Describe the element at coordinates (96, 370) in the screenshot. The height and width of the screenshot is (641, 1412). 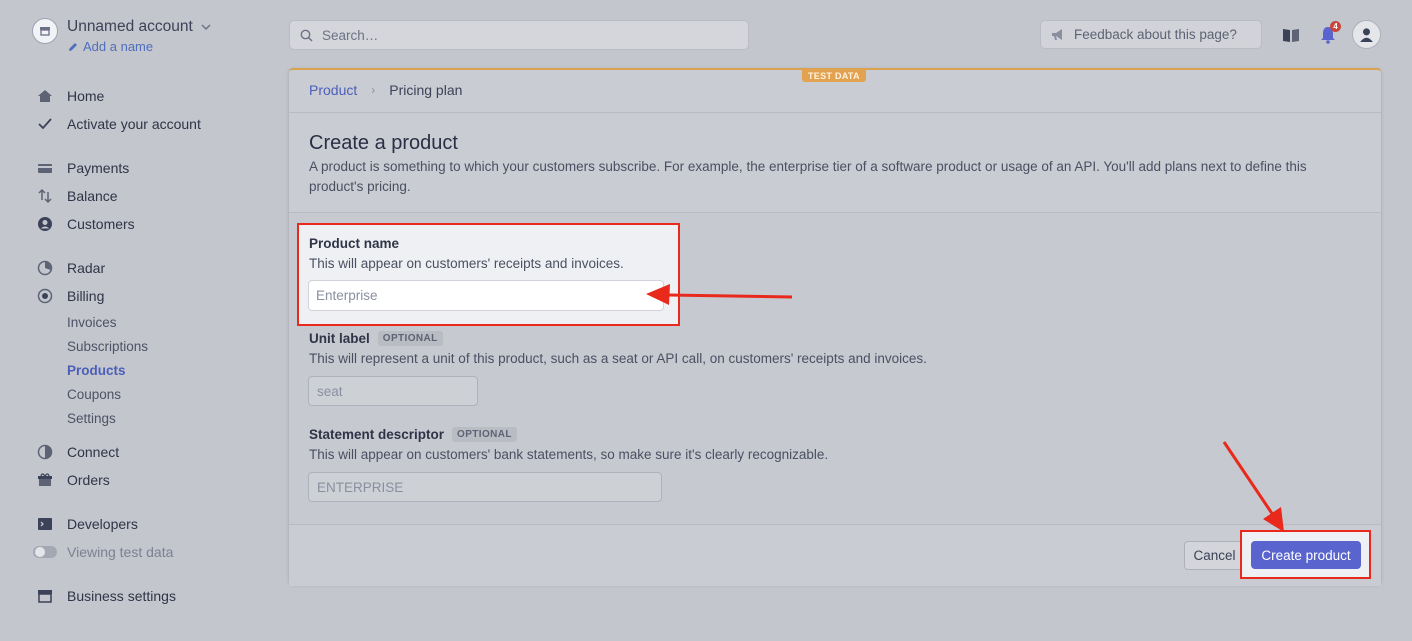
I see `sidebar-subitem-products: Products` at that location.